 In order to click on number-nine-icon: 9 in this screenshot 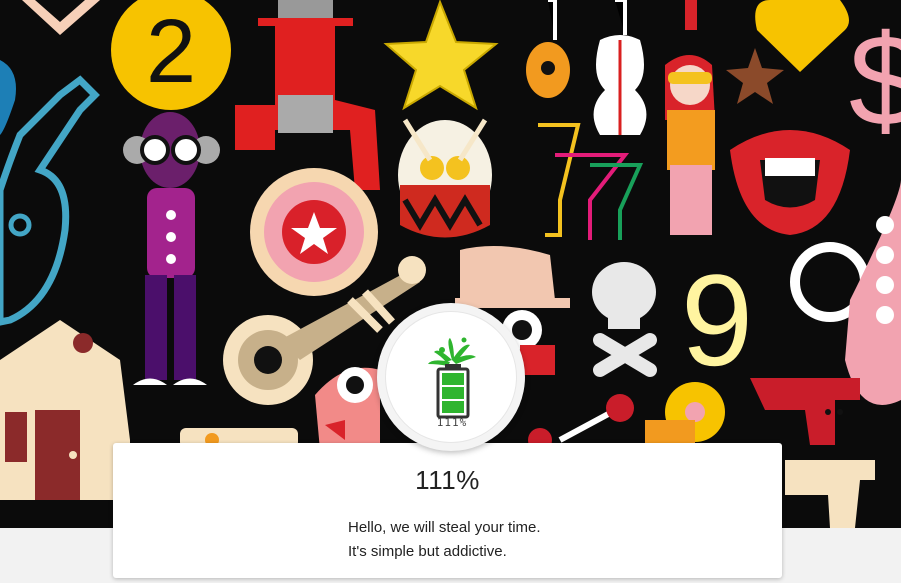, I will do `click(717, 320)`.